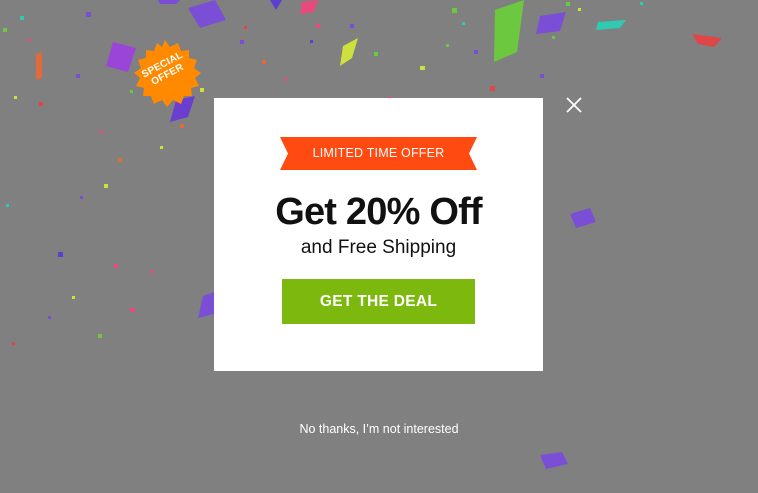 This screenshot has height=493, width=758. I want to click on limited-time-ribbon: LIMITED TIME OFFER, so click(378, 153).